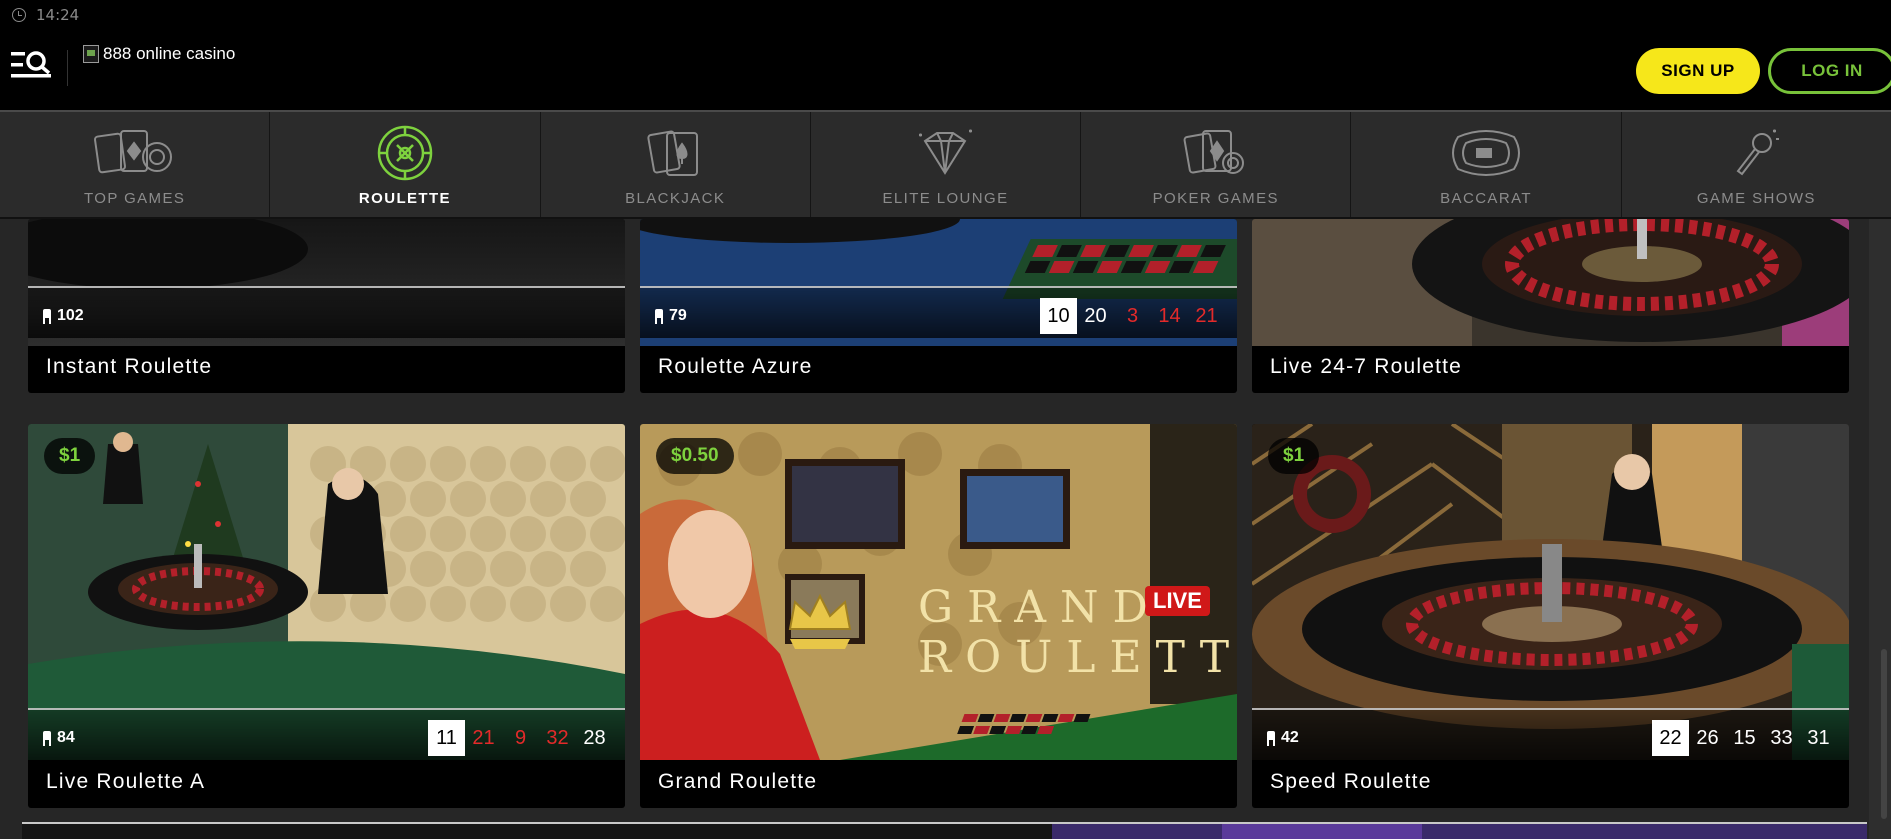 The width and height of the screenshot is (1891, 839). I want to click on cards-chips-icon, so click(135, 153).